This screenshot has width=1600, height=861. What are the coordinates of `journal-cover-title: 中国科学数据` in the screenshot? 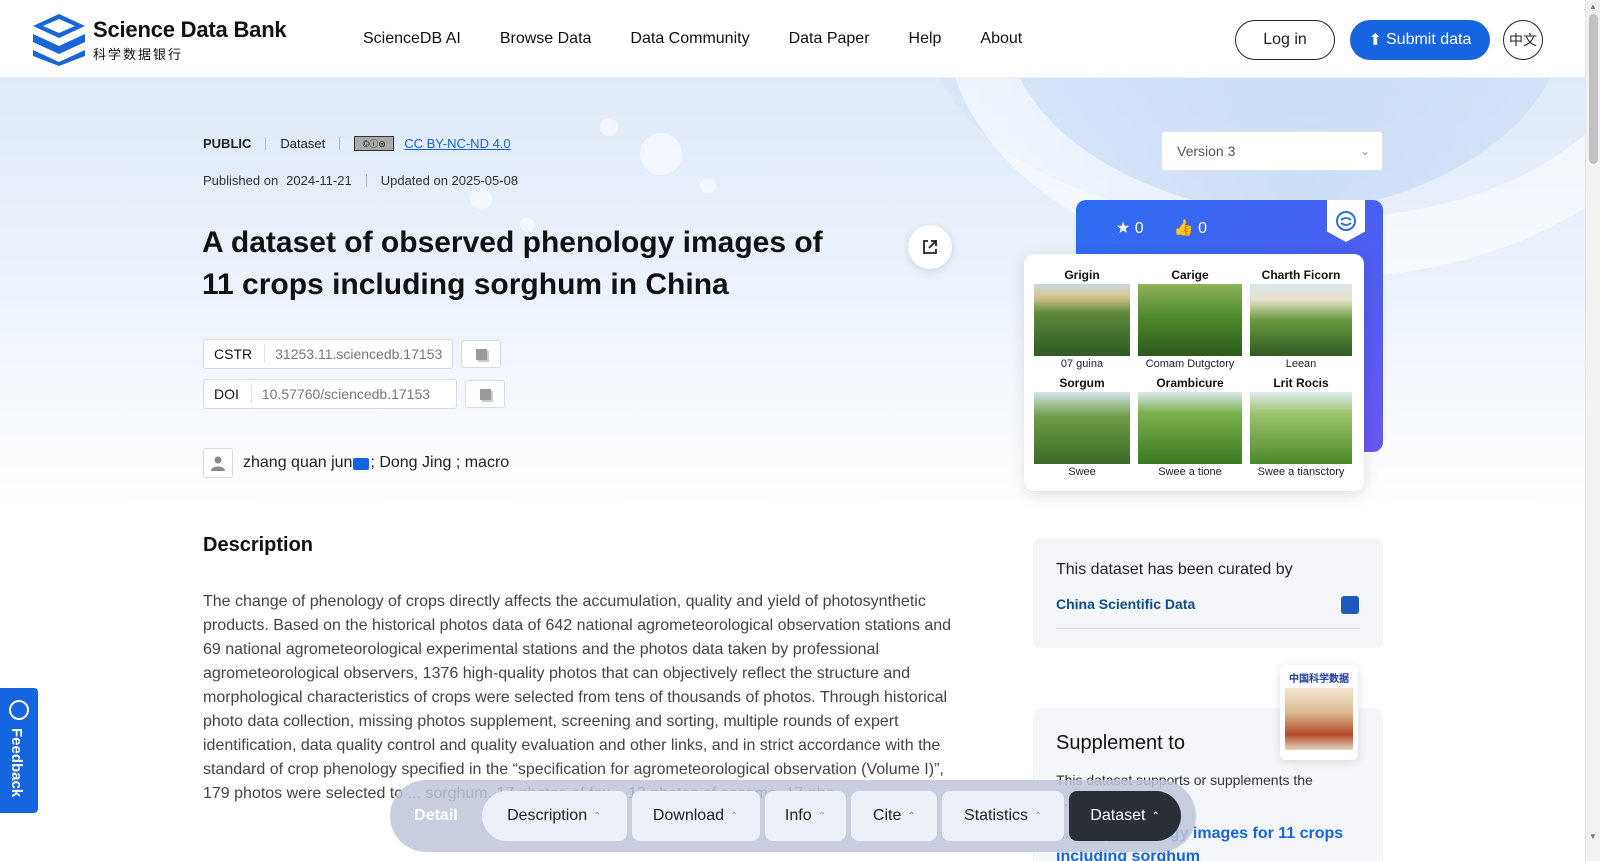 It's located at (1319, 679).